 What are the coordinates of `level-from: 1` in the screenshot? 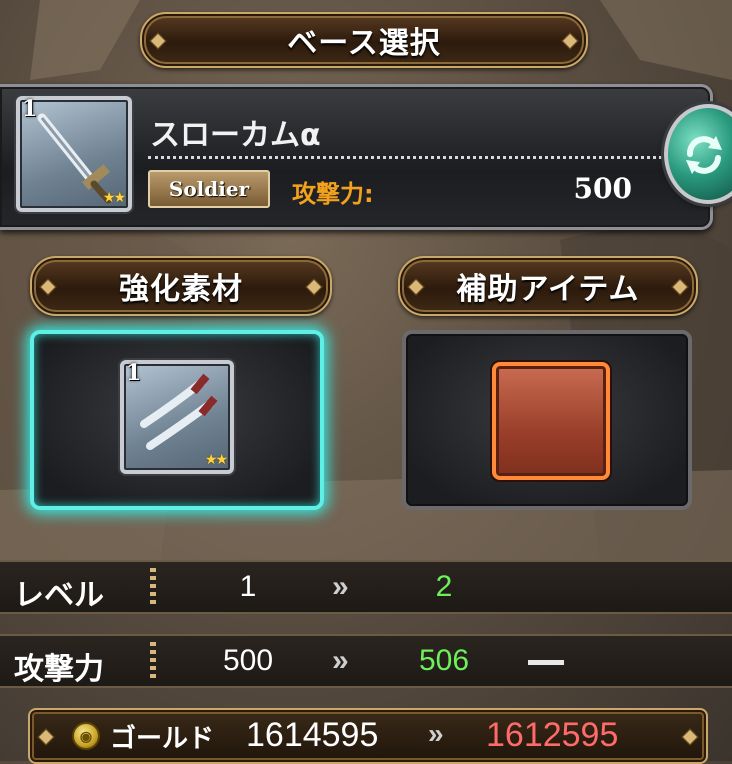 It's located at (248, 586).